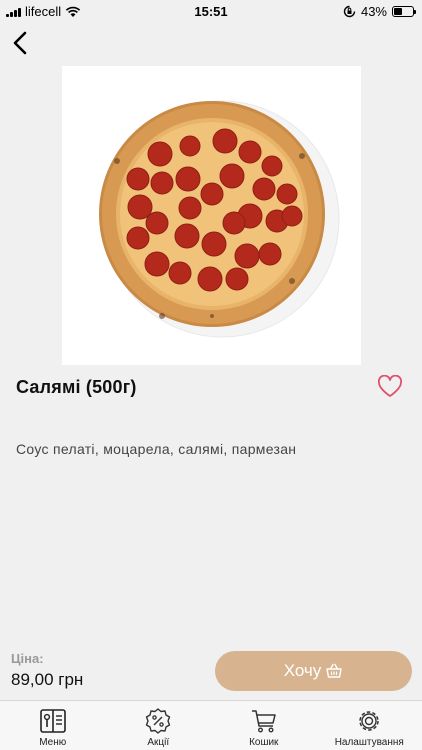 The image size is (422, 750). What do you see at coordinates (404, 11) in the screenshot?
I see `battery-icon` at bounding box center [404, 11].